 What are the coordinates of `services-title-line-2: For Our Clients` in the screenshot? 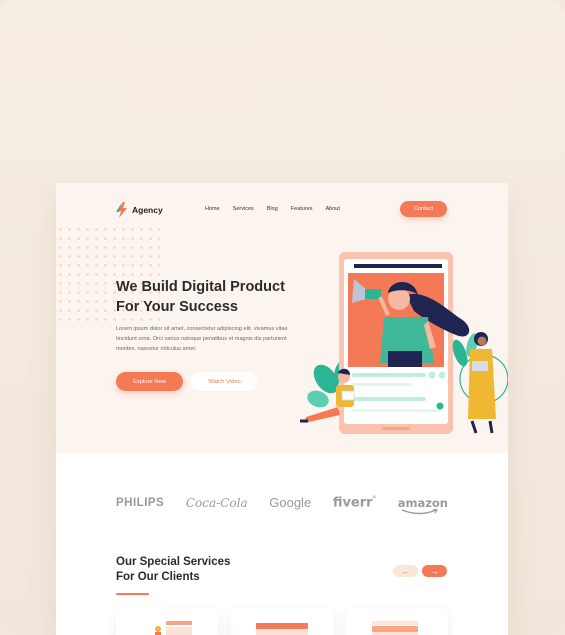 It's located at (158, 577).